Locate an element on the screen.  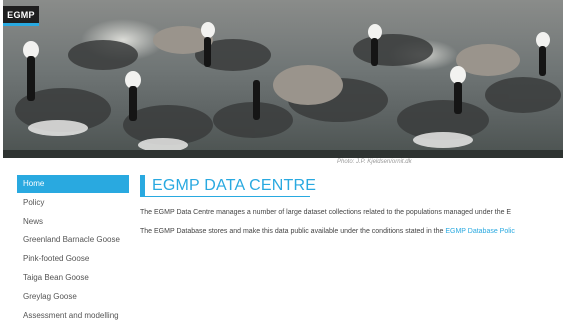
egmp-database-policy-link: EGMP Database Polic is located at coordinates (480, 231).